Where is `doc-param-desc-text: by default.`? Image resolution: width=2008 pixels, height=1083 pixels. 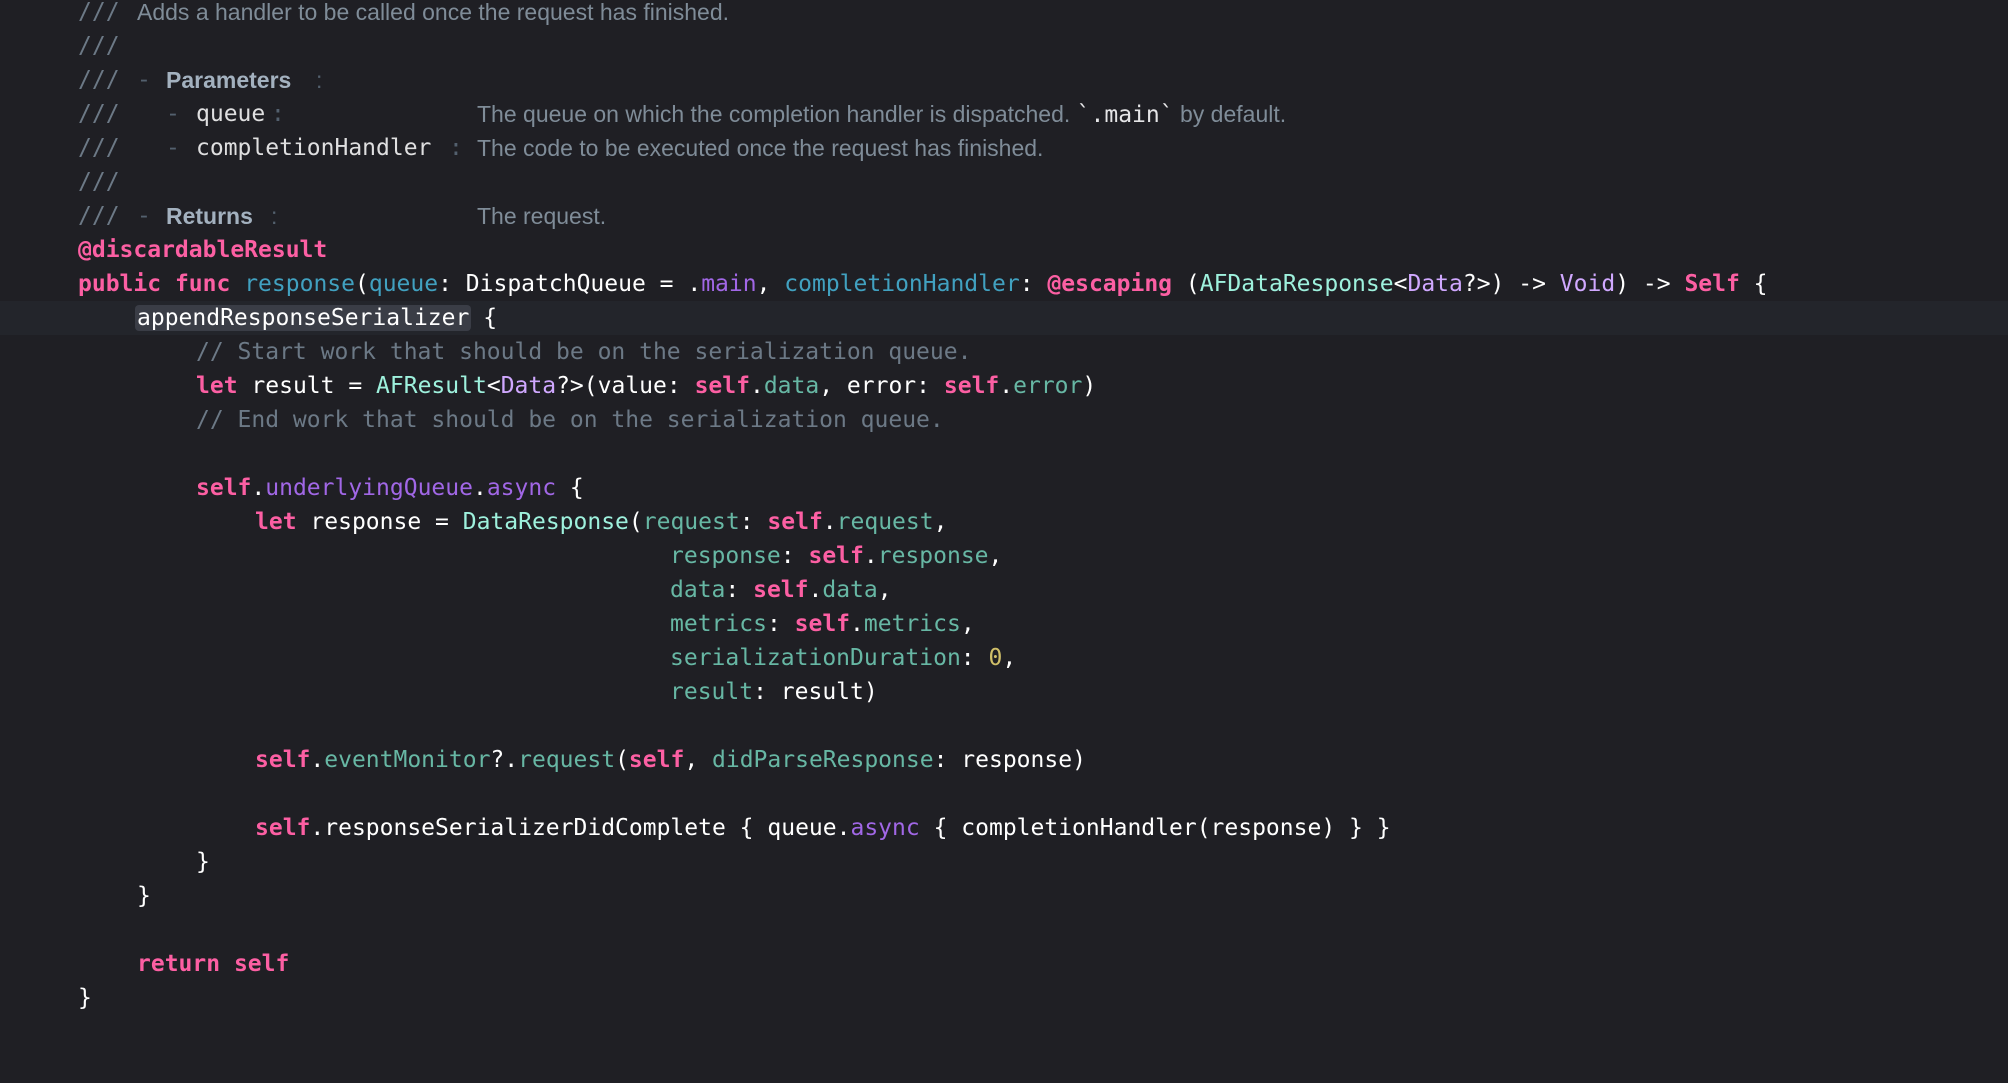 doc-param-desc-text: by default. is located at coordinates (1230, 114).